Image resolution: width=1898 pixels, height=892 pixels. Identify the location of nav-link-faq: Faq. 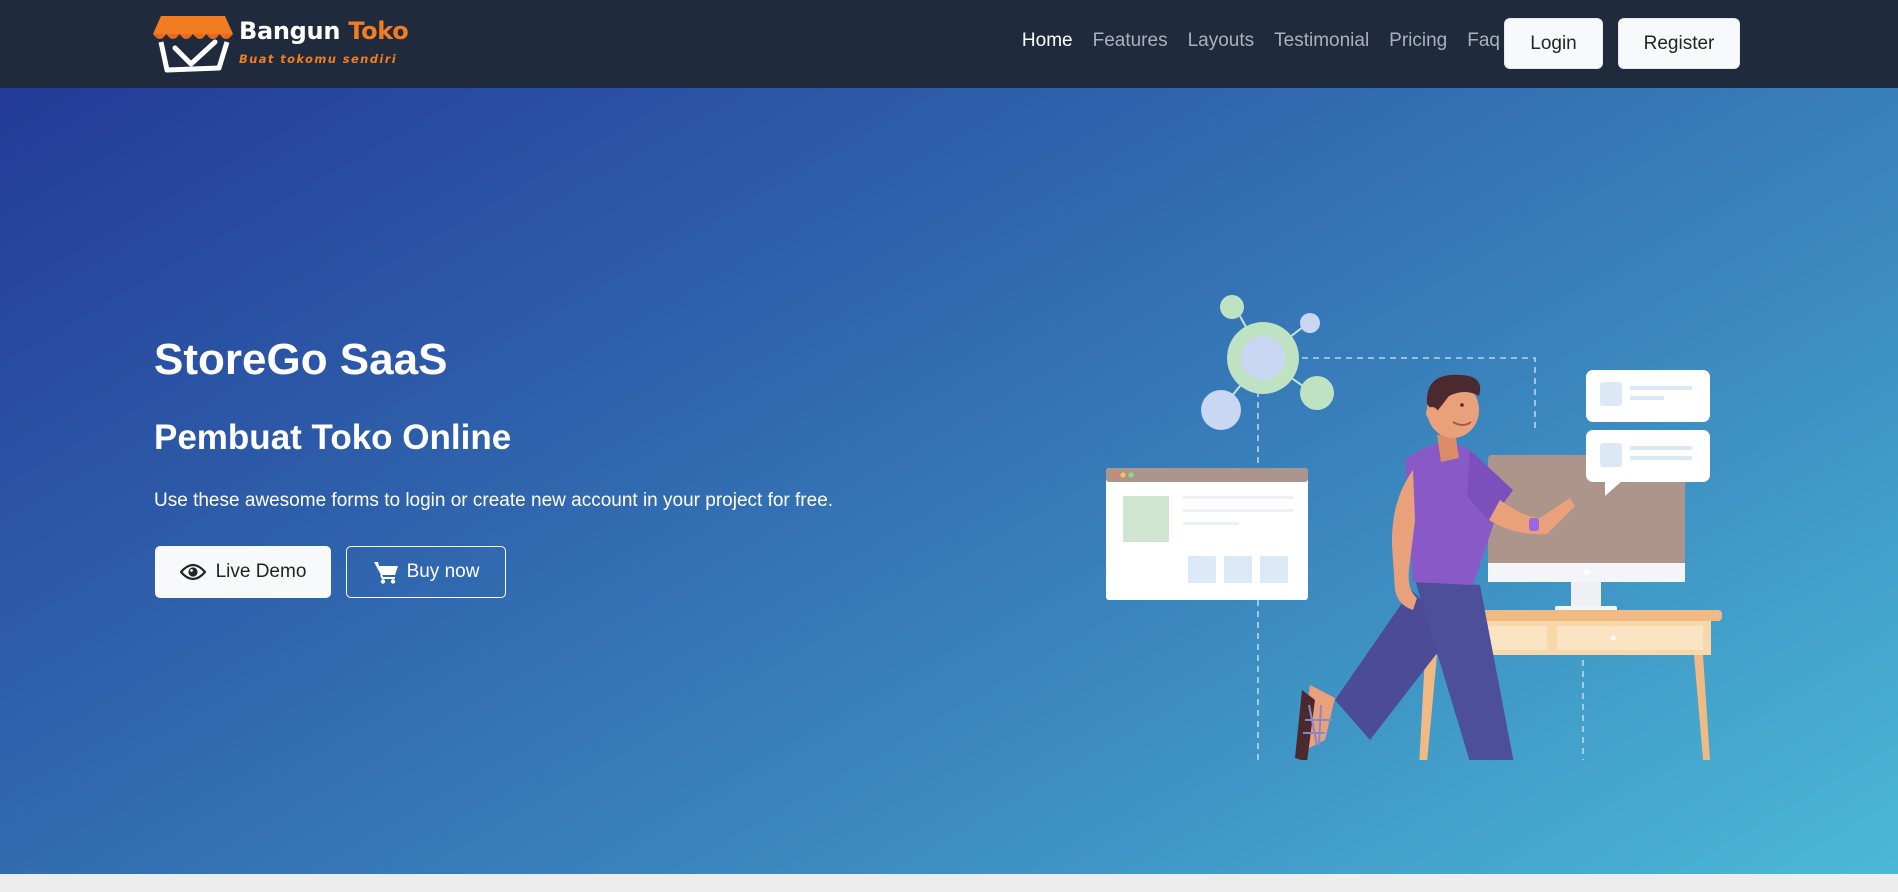
(1483, 41).